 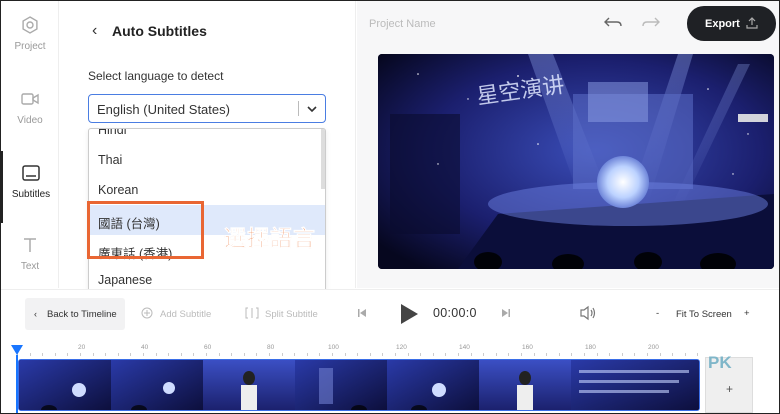 What do you see at coordinates (752, 23) in the screenshot?
I see `upload-icon` at bounding box center [752, 23].